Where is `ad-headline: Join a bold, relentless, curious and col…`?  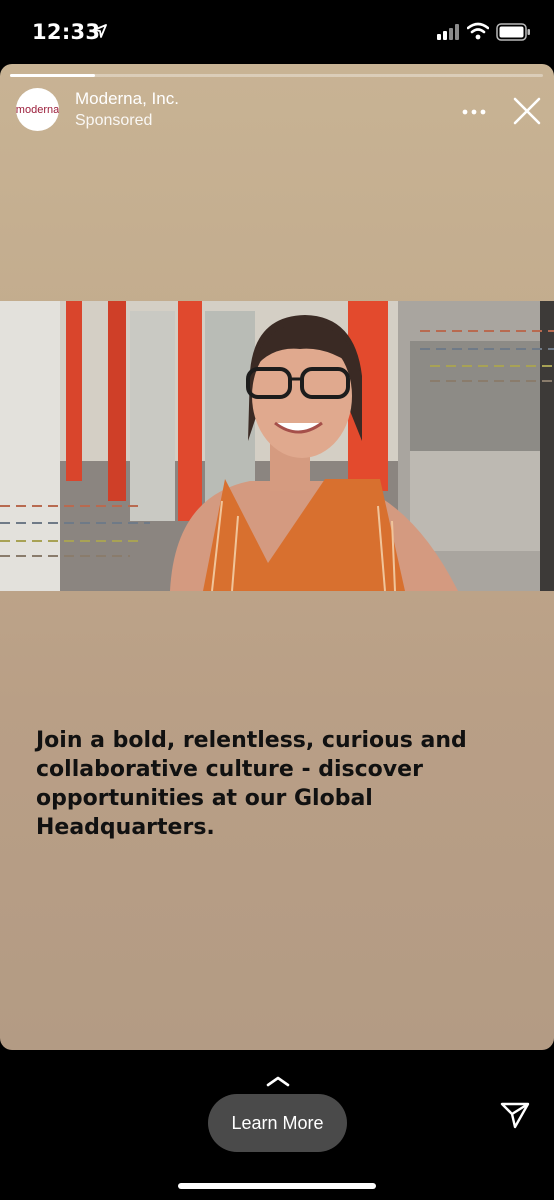
ad-headline: Join a bold, relentless, curious and col… is located at coordinates (251, 784).